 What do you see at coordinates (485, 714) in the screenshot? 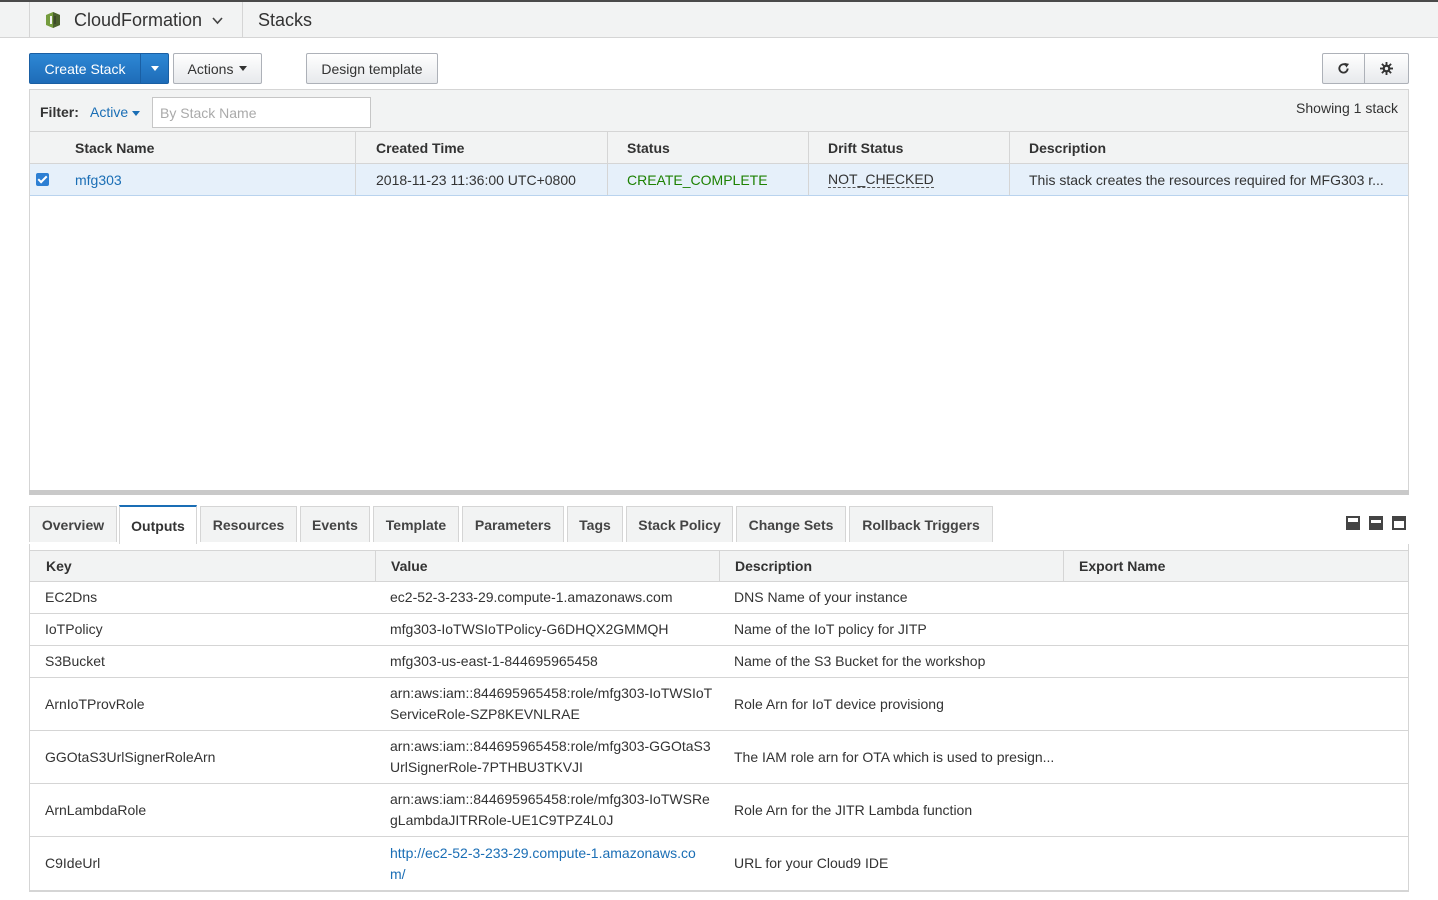
I see `output-value-line: ServiceRole-SZP8KEVNLRAE` at bounding box center [485, 714].